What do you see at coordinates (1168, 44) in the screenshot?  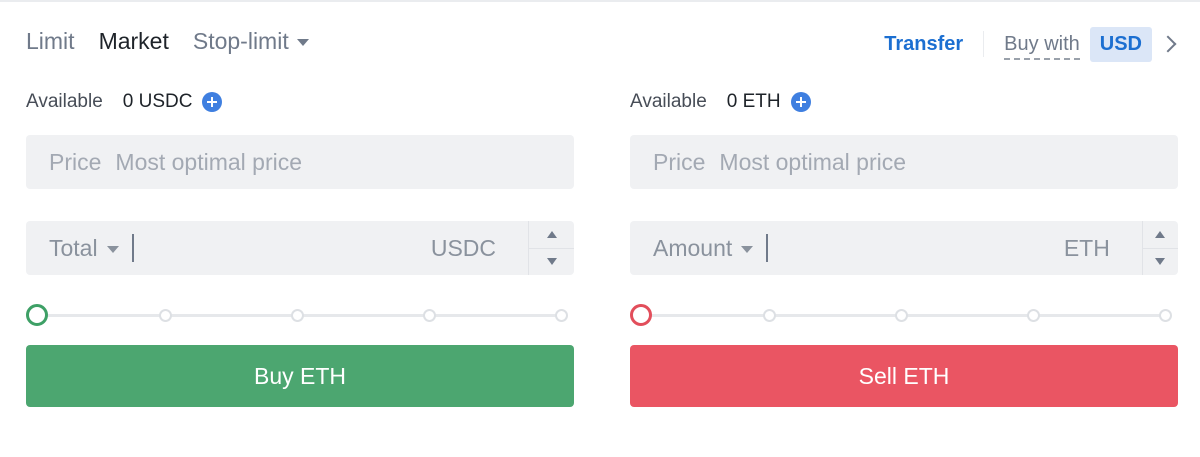 I see `chevron-right-icon` at bounding box center [1168, 44].